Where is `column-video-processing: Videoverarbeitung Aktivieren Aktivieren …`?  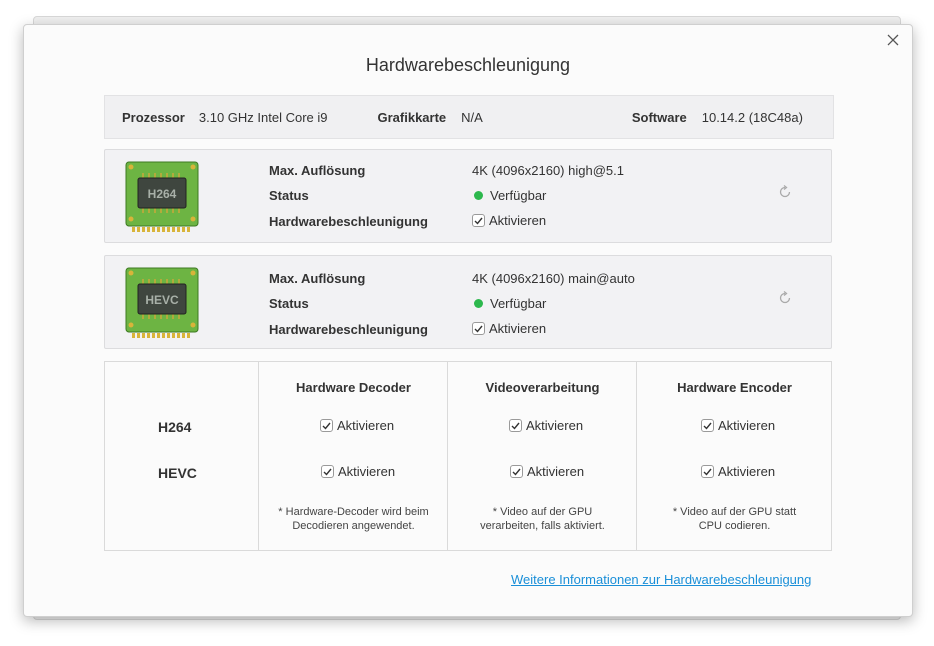
column-video-processing: Videoverarbeitung Aktivieren Aktivieren … is located at coordinates (542, 456).